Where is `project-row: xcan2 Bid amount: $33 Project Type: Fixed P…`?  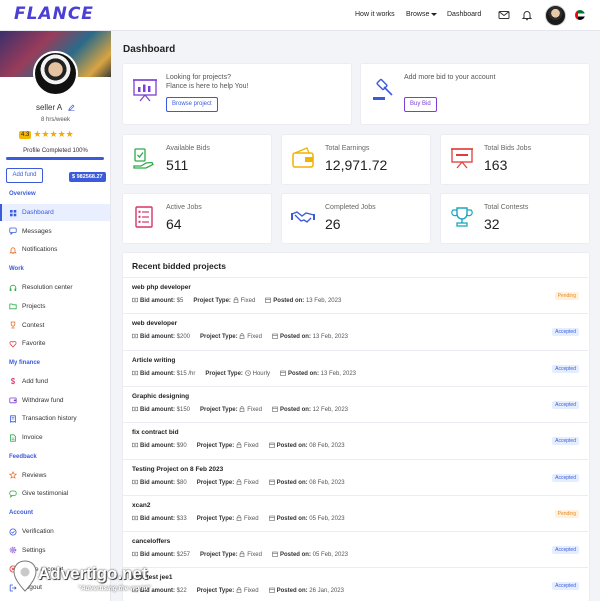 project-row: xcan2 Bid amount: $33 Project Type: Fixed P… is located at coordinates (355, 512).